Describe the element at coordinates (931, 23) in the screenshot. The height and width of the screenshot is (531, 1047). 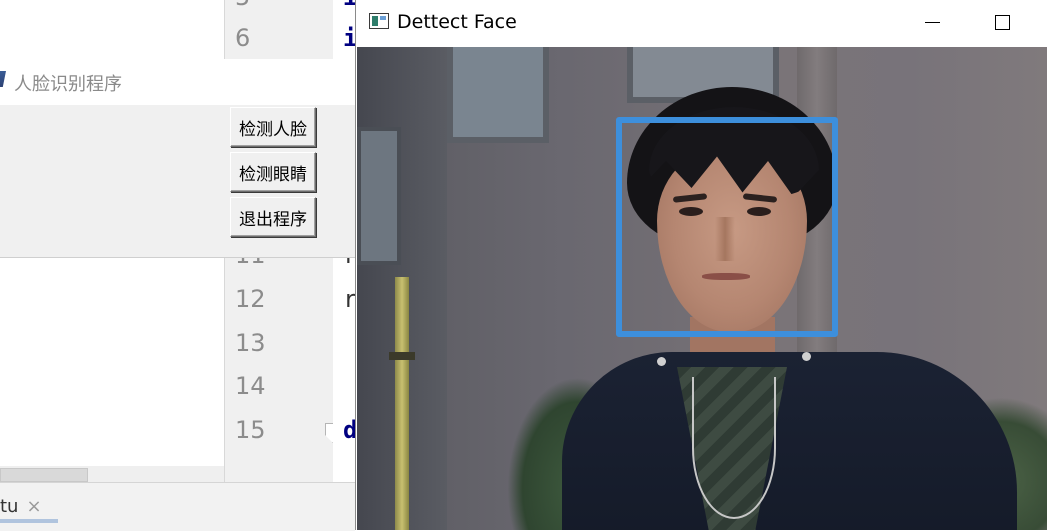
I see `minimize-icon` at that location.